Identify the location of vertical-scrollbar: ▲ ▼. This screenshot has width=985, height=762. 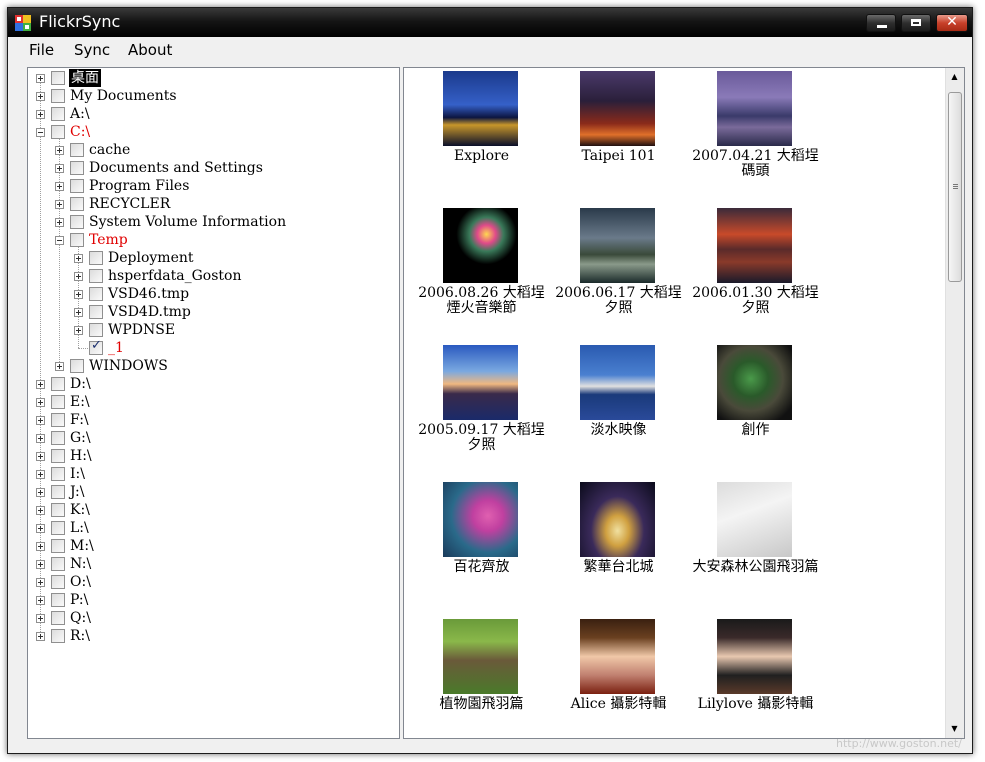
(954, 403).